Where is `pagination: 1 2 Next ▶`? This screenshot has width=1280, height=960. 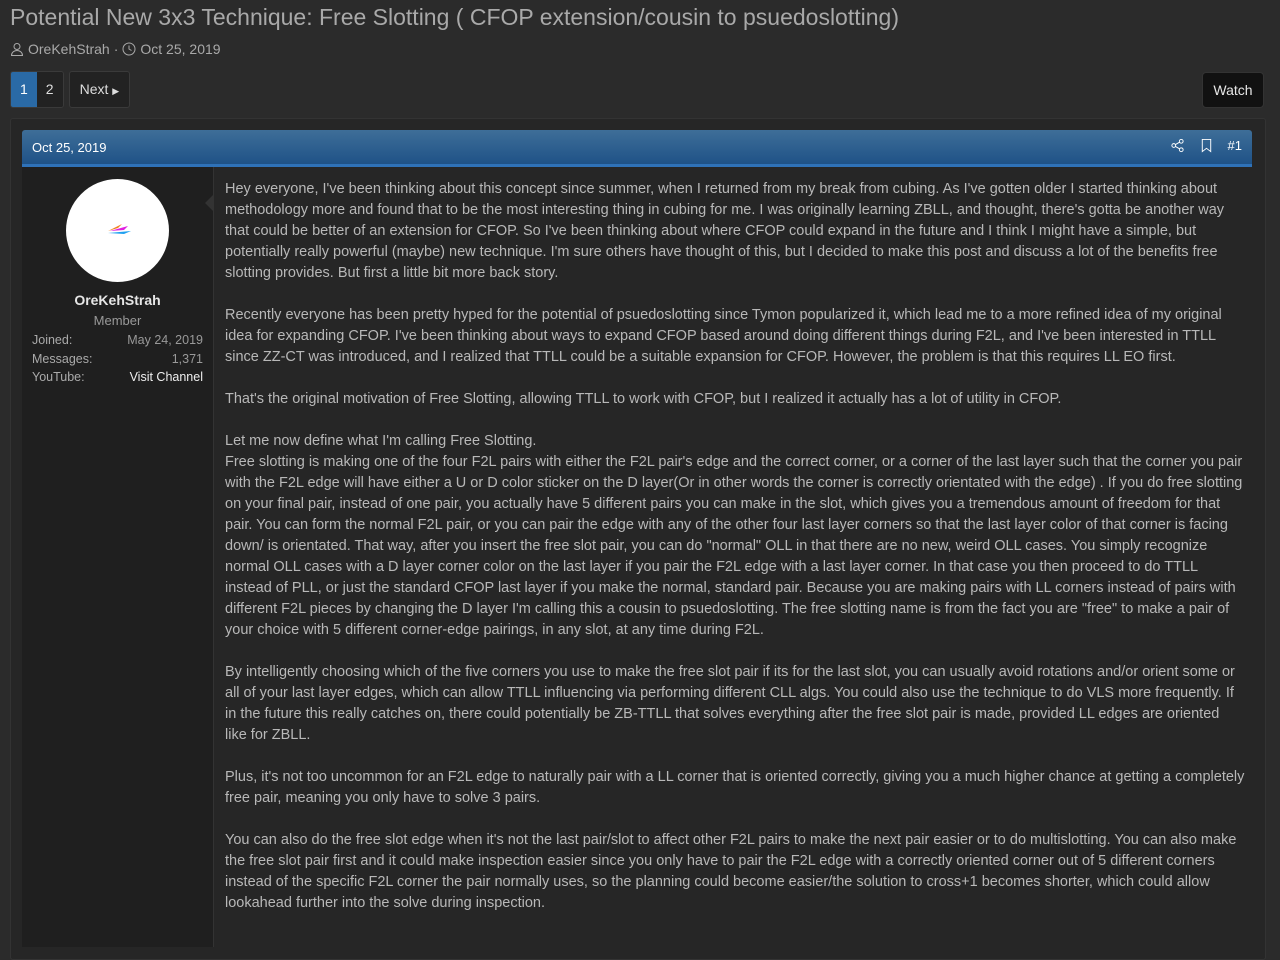 pagination: 1 2 Next ▶ is located at coordinates (70, 89).